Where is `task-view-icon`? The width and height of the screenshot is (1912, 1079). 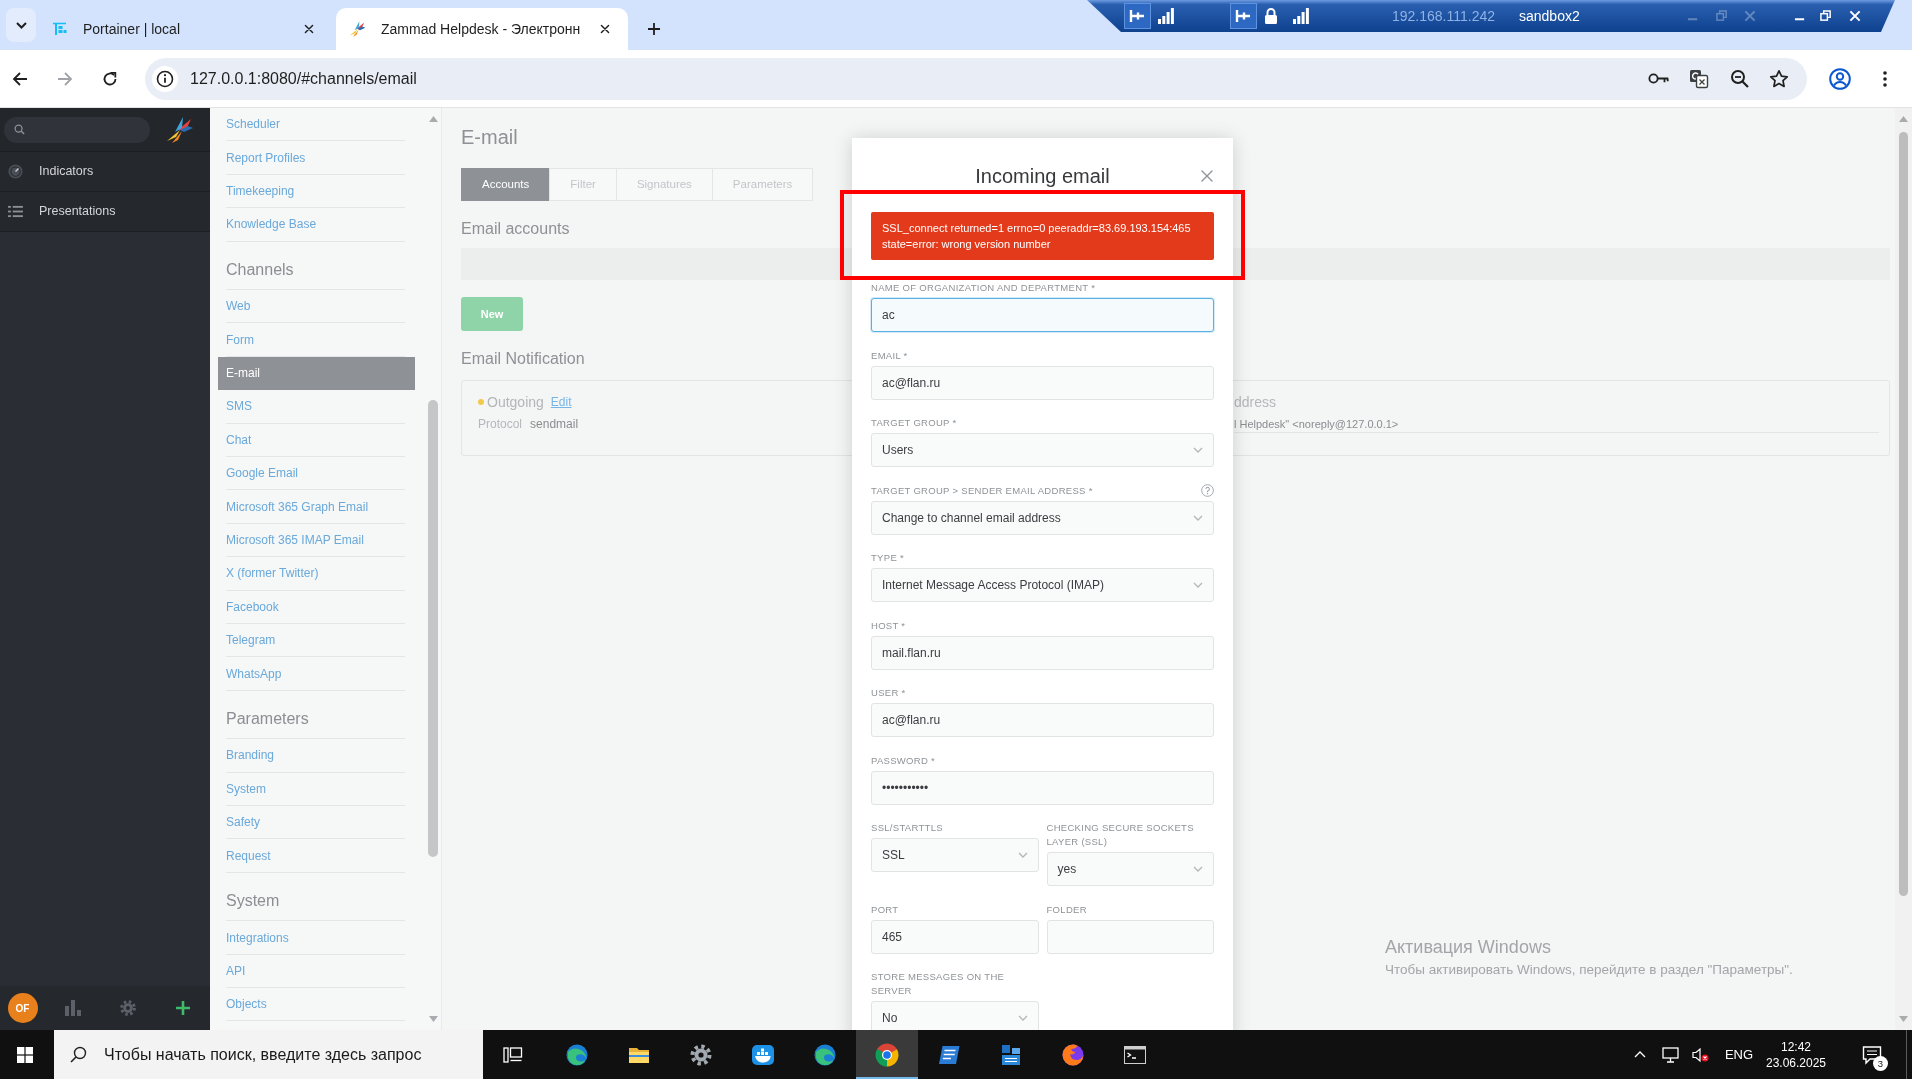
task-view-icon is located at coordinates (513, 1054).